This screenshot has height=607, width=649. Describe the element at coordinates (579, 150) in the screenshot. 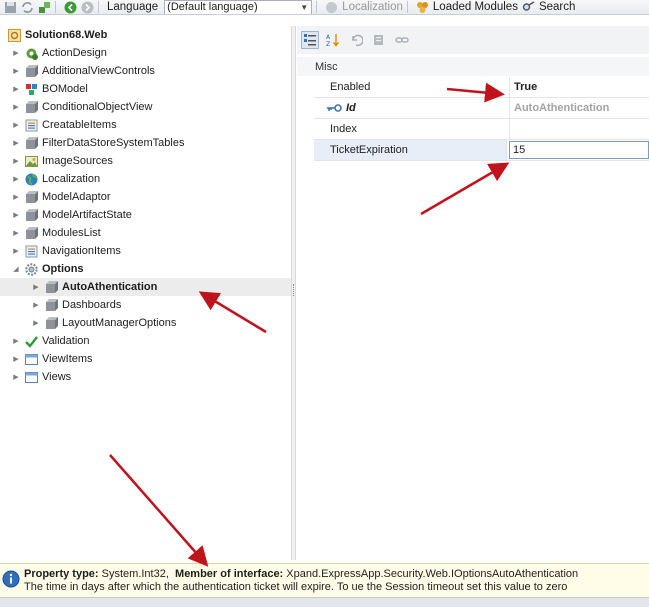

I see `ticket-expiration-input: 15` at that location.